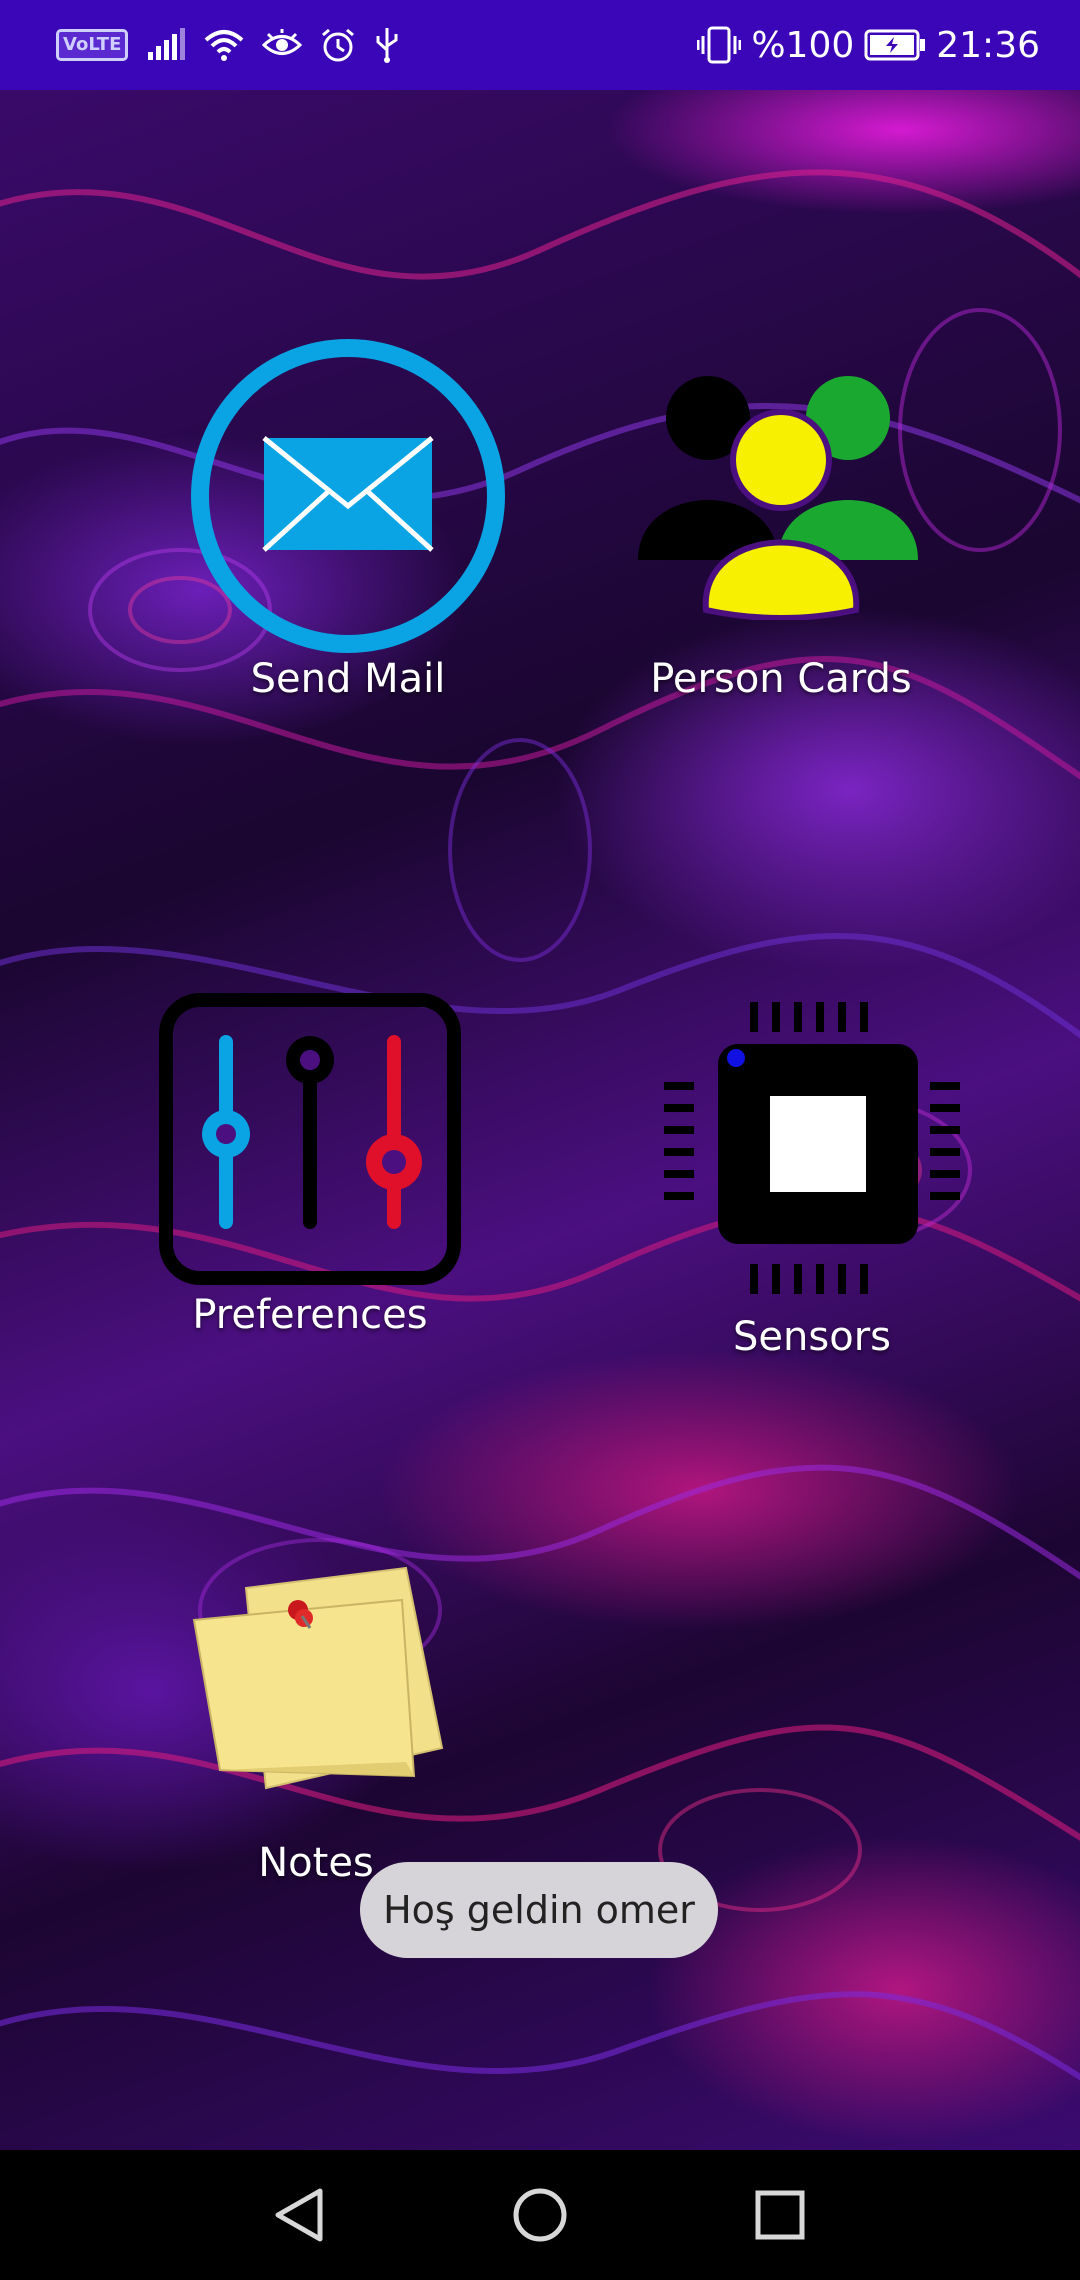 The image size is (1080, 2280). Describe the element at coordinates (719, 45) in the screenshot. I see `vibrate-icon` at that location.